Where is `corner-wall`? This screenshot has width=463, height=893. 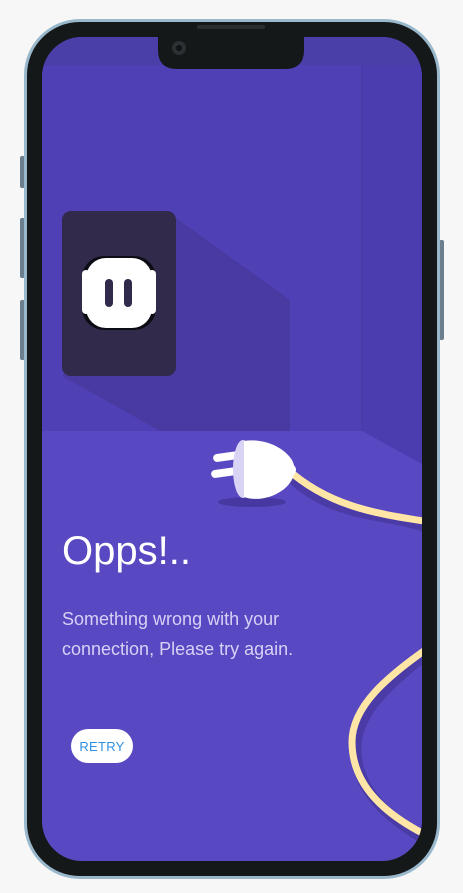
corner-wall is located at coordinates (392, 264).